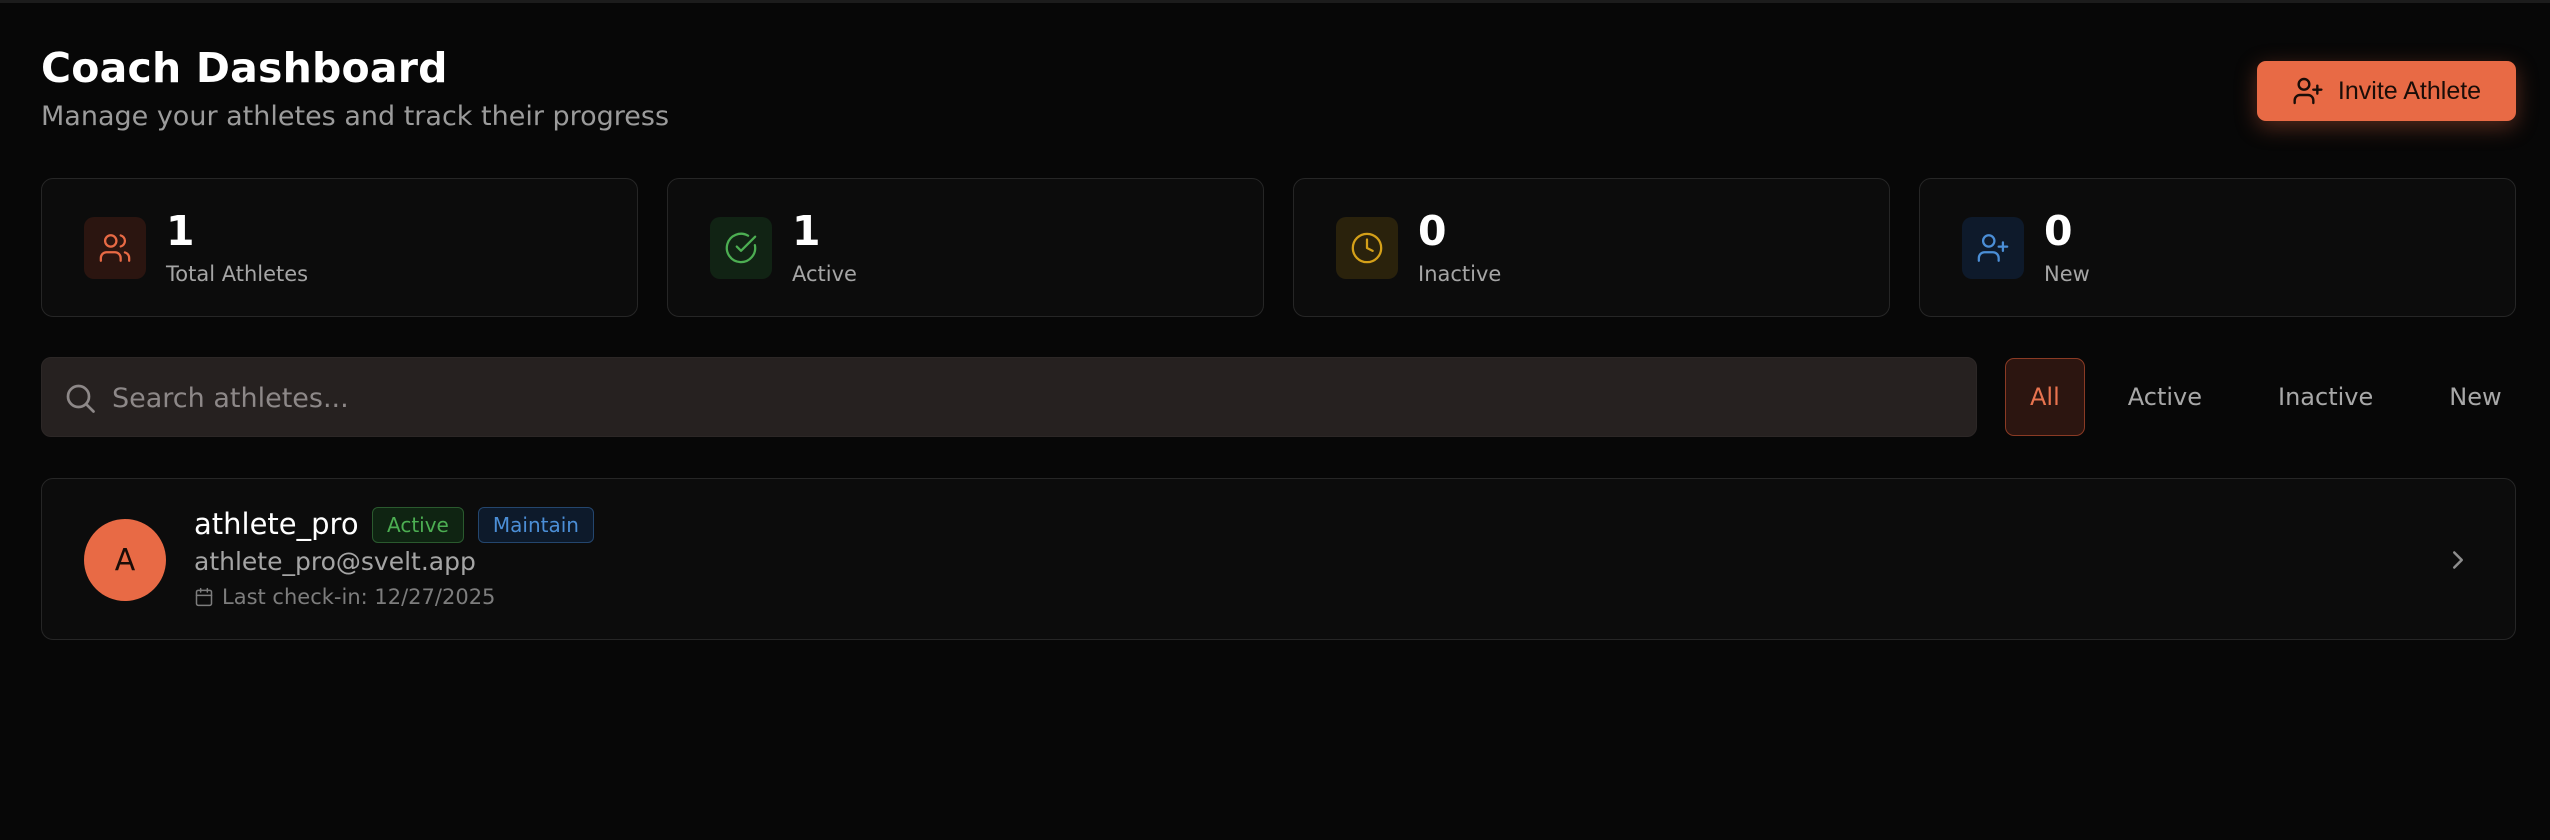 The image size is (2550, 840). What do you see at coordinates (2165, 397) in the screenshot?
I see `filter-tab-active: Active` at bounding box center [2165, 397].